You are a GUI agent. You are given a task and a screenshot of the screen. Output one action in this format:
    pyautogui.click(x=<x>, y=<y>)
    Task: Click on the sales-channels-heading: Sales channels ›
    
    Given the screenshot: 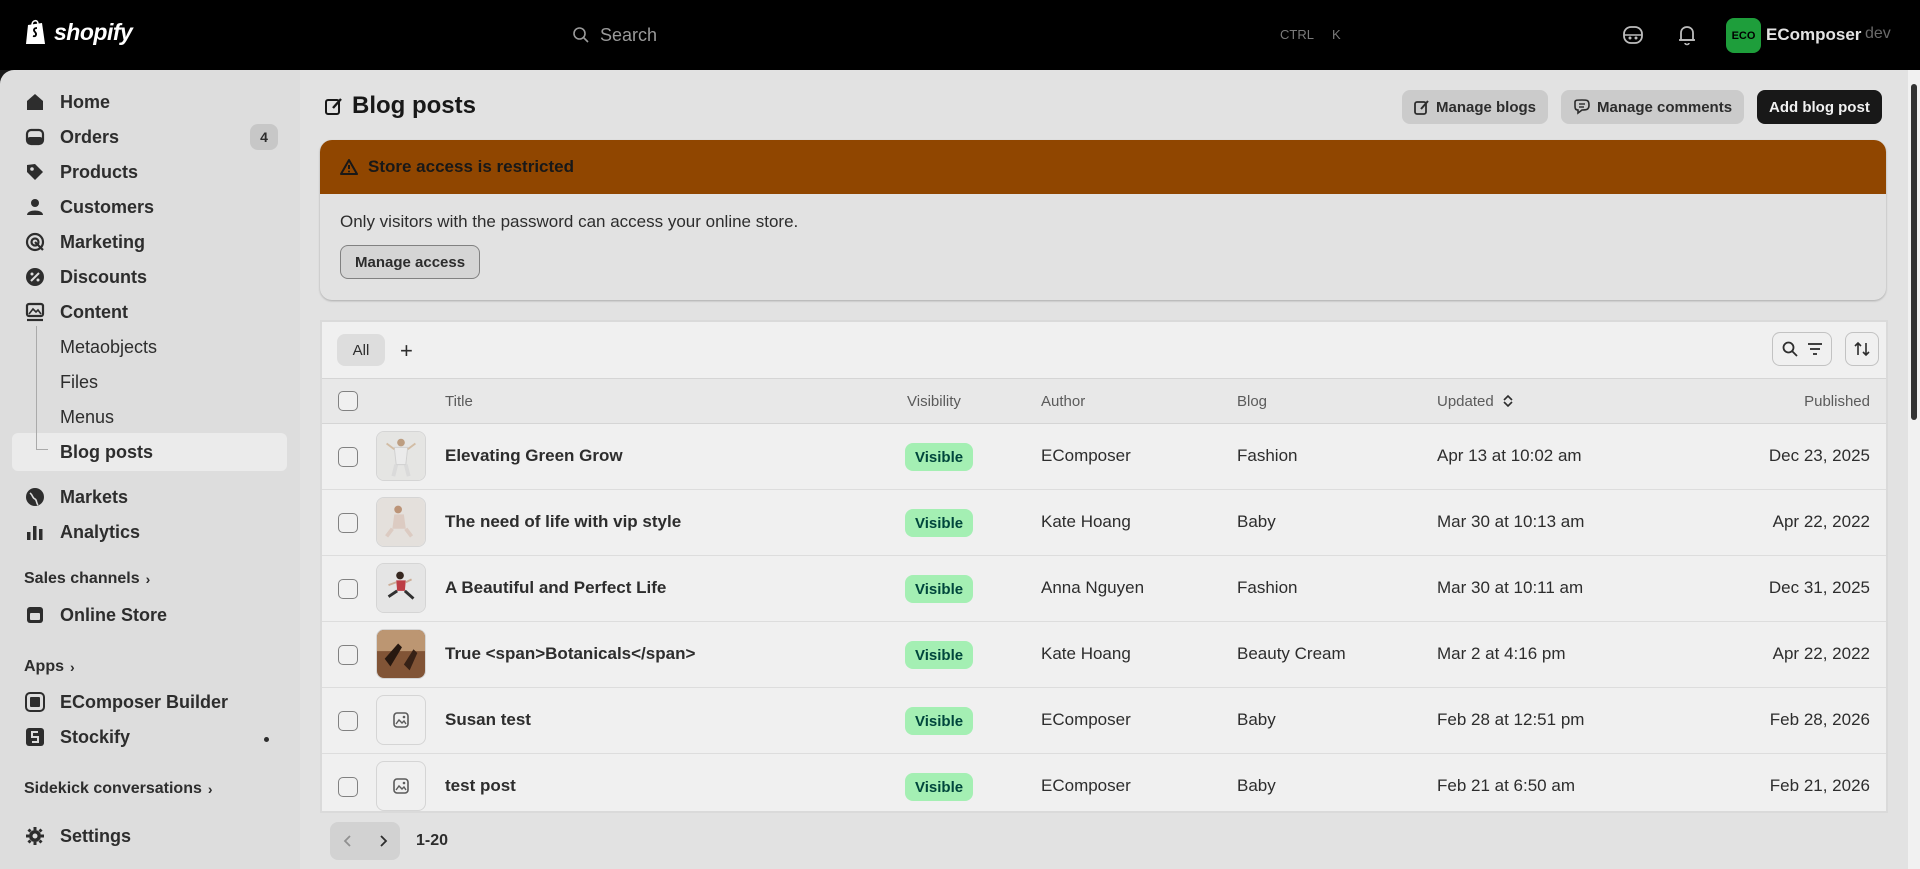 What is the action you would take?
    pyautogui.click(x=87, y=579)
    